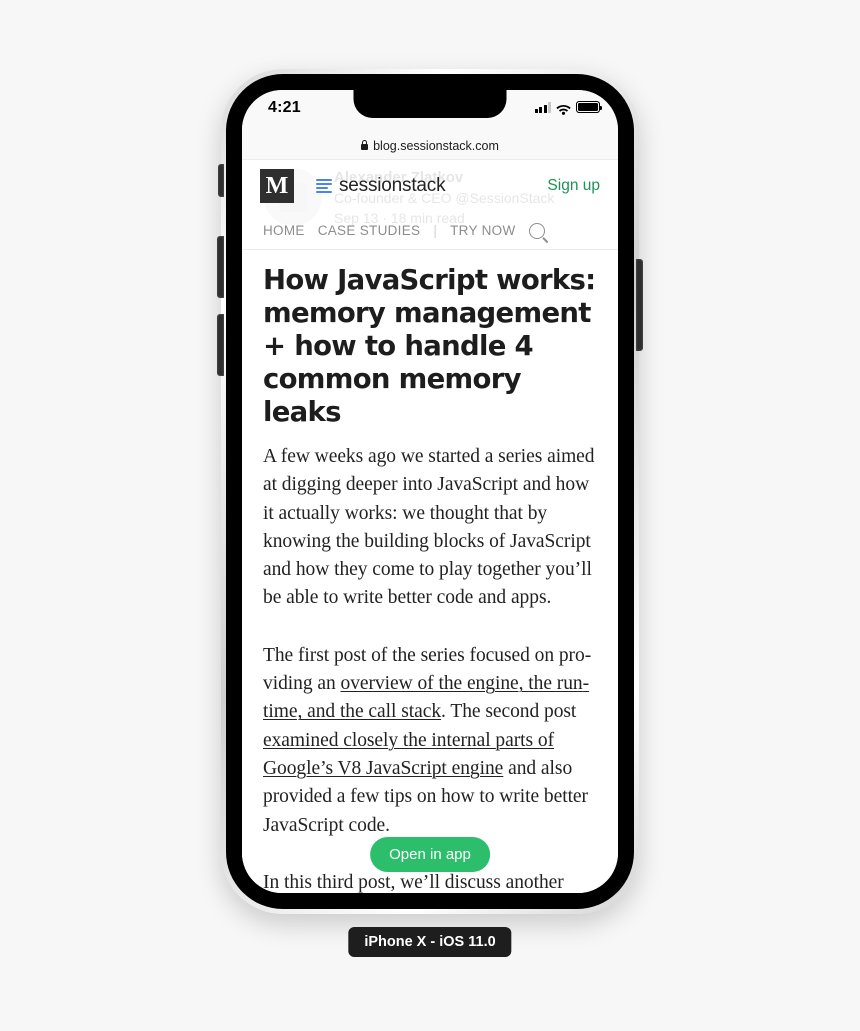  What do you see at coordinates (430, 104) in the screenshot?
I see `device-notch` at bounding box center [430, 104].